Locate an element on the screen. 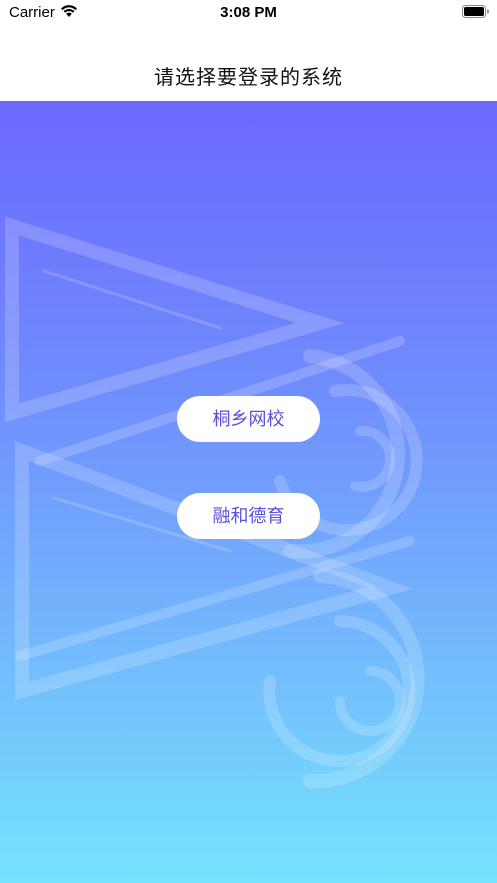  clock: 3:08 PM is located at coordinates (248, 12).